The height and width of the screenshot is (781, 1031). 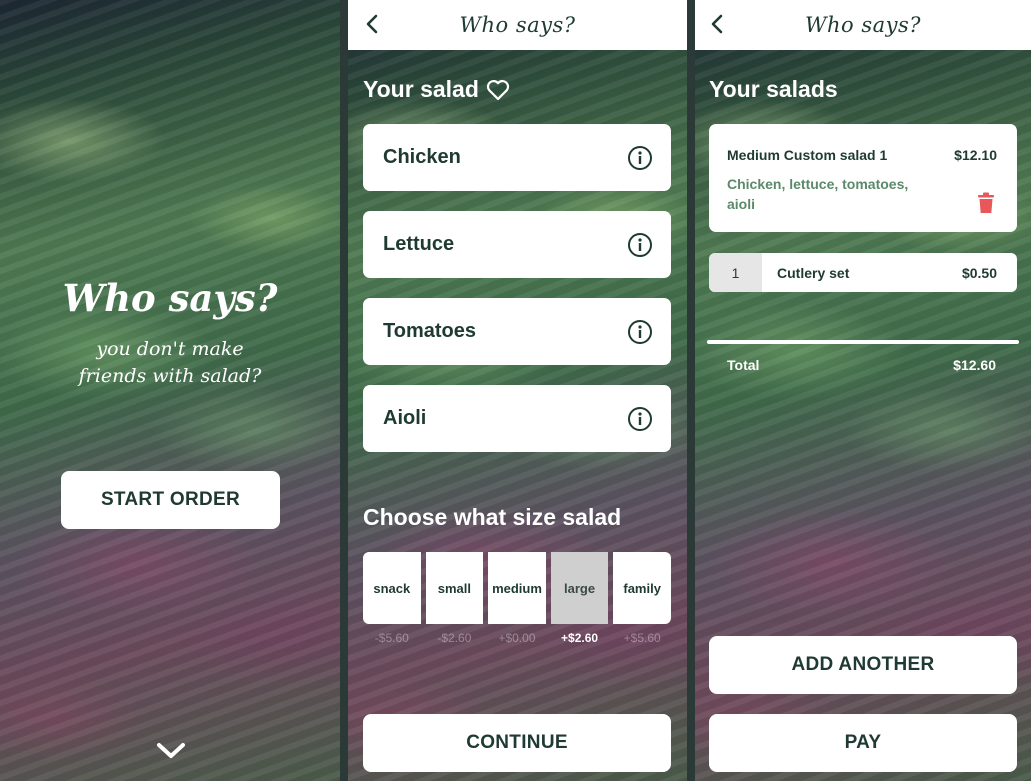 I want to click on cutlery-quantity: 1, so click(x=735, y=272).